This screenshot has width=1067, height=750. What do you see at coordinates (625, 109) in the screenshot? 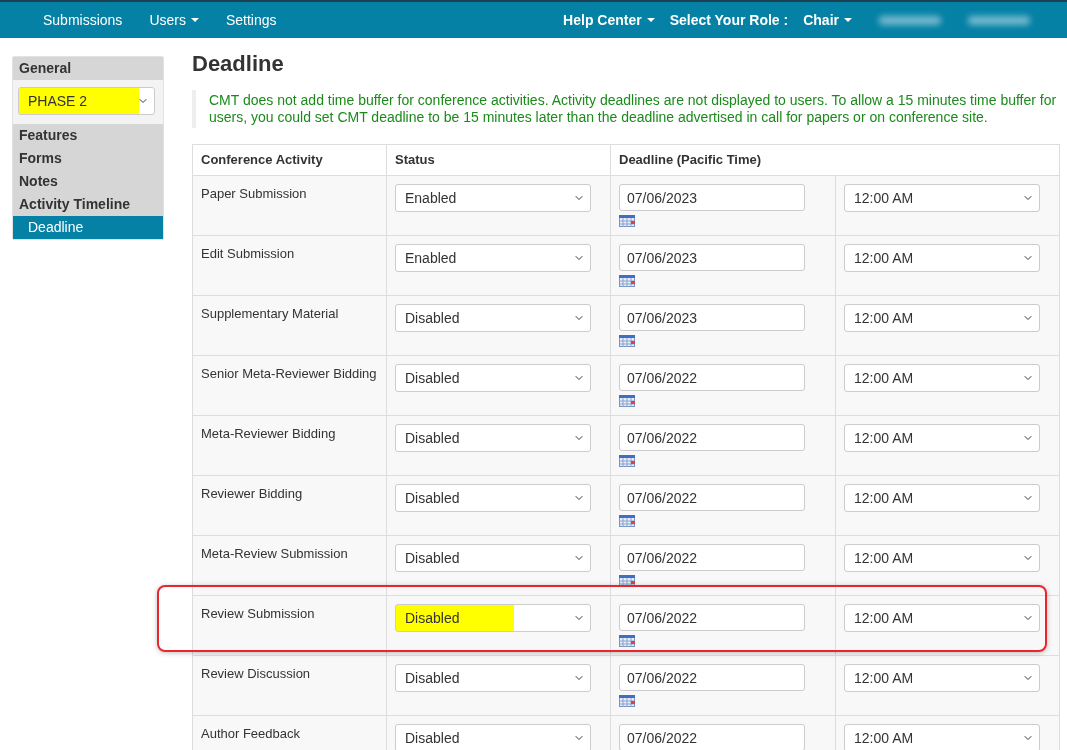
I see `info-note: CMT does not add time buffer for conference activities. Activity deadlines are not displayed to users. To allow a 15 minutes time buffer for users, you could set CMT deadline to be 15 minutes later than the deadline advertised in call for papers or on conference site.` at bounding box center [625, 109].